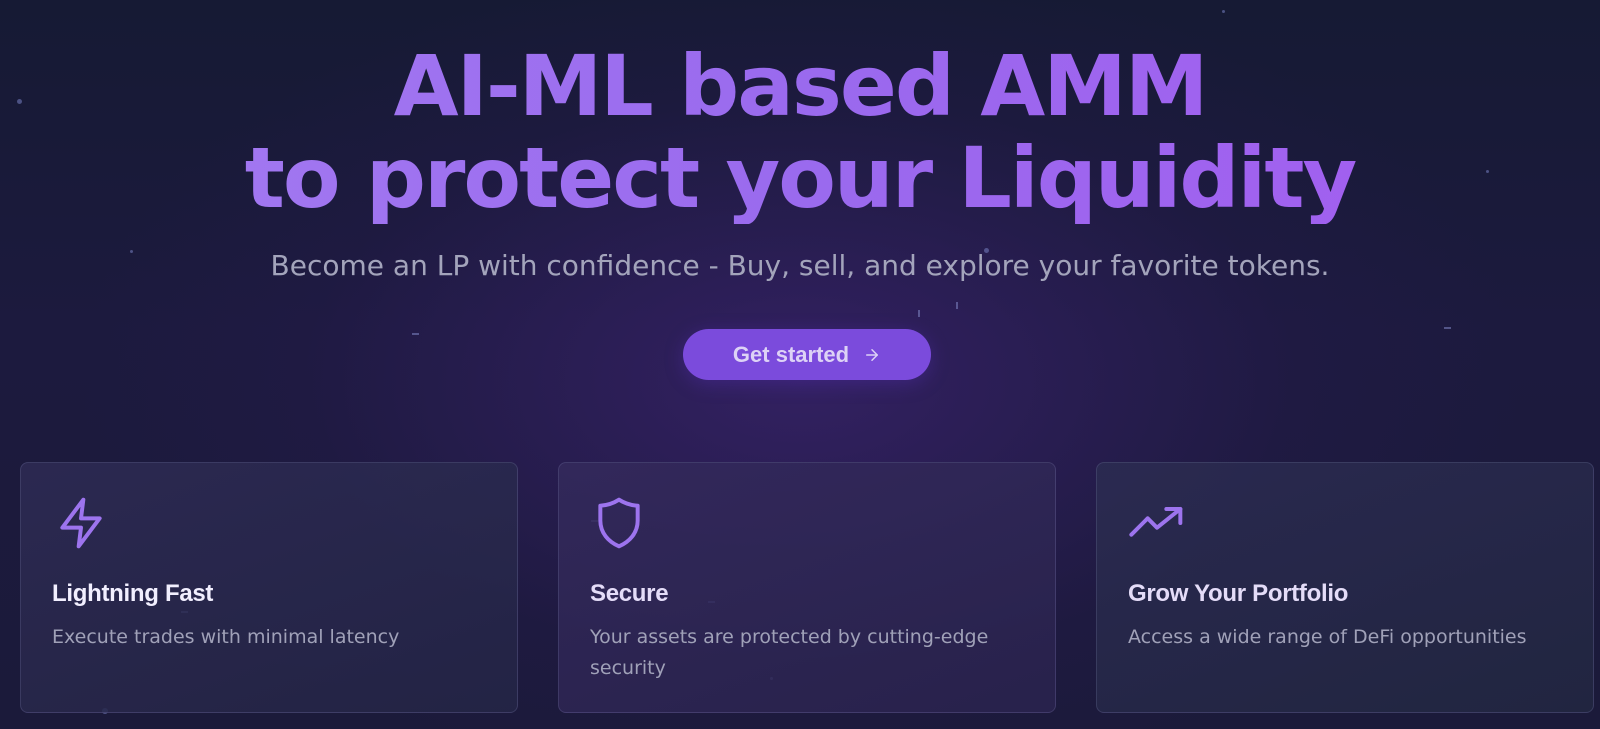 This screenshot has height=729, width=1600. I want to click on feature-title: Grow Your Portfolio, so click(1238, 593).